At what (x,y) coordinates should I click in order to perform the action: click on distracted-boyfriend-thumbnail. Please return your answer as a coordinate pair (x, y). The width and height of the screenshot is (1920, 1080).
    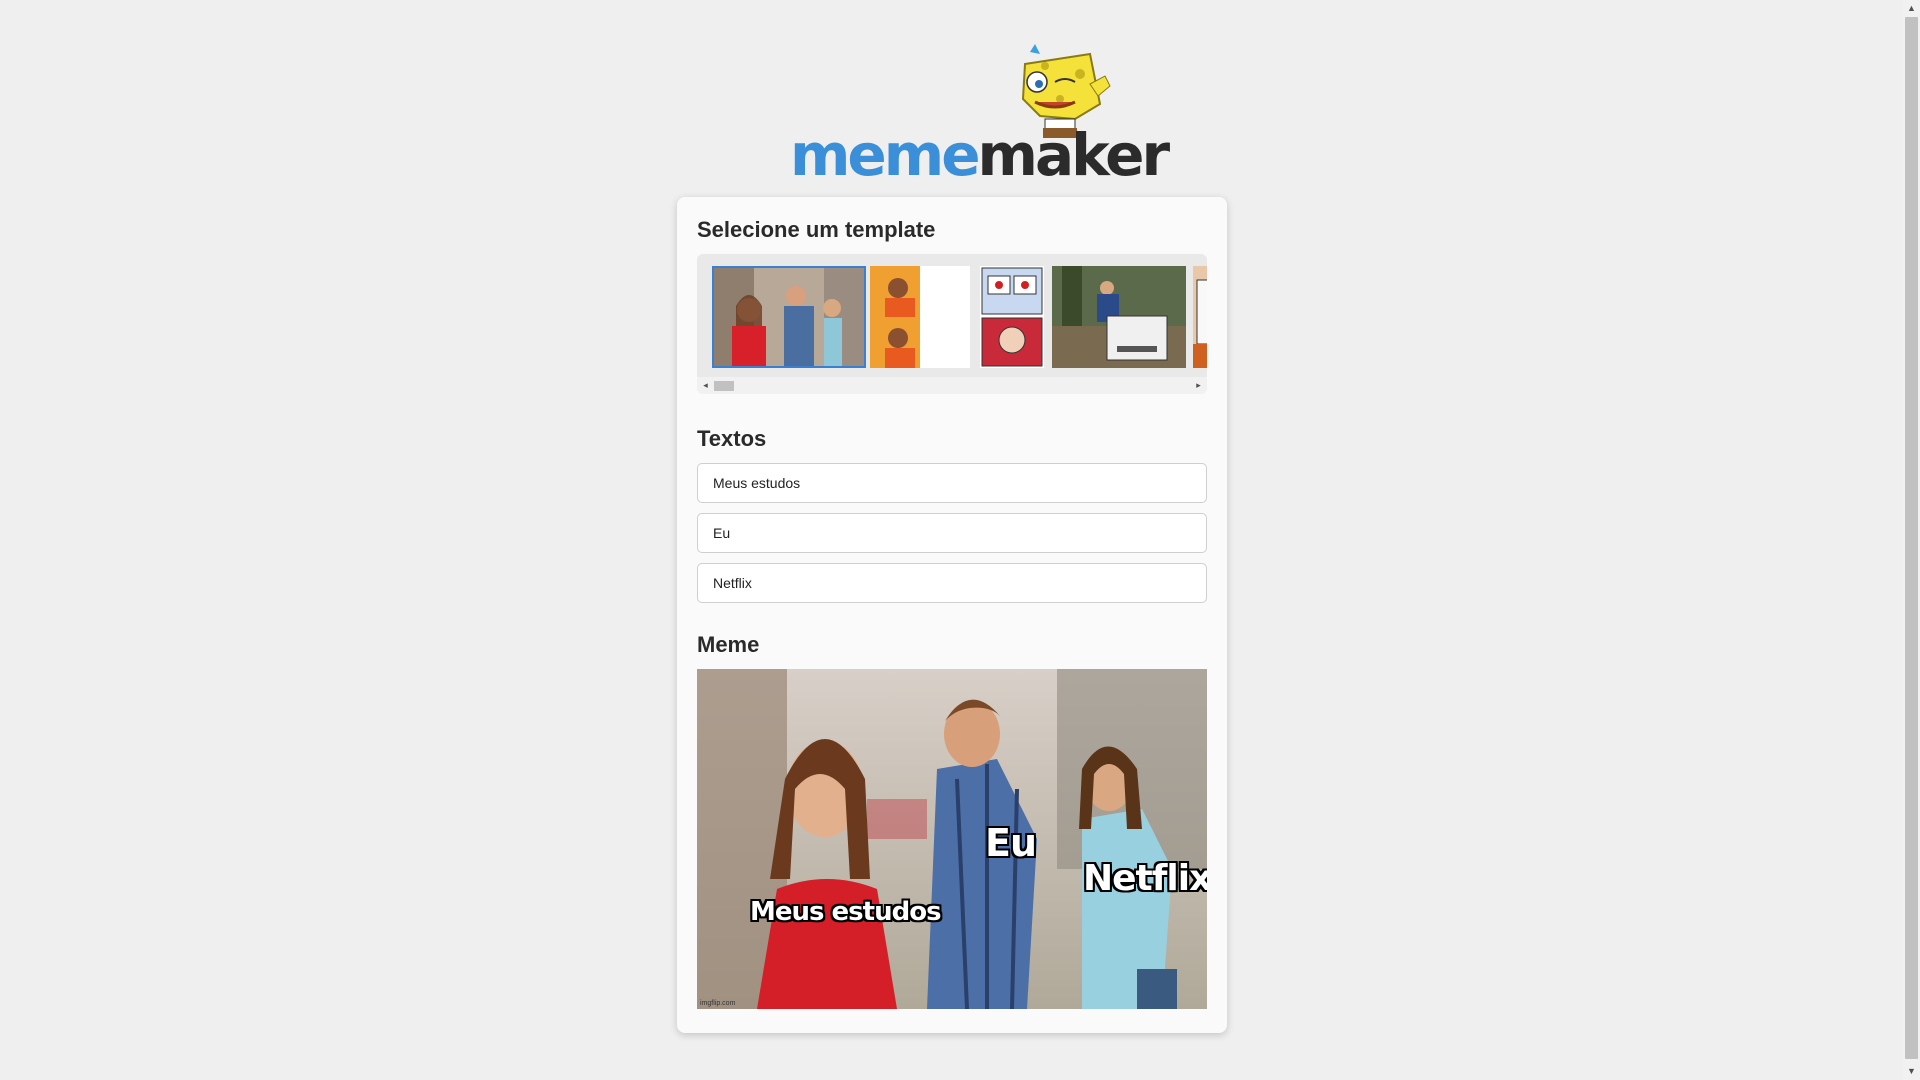
    Looking at the image, I should click on (789, 317).